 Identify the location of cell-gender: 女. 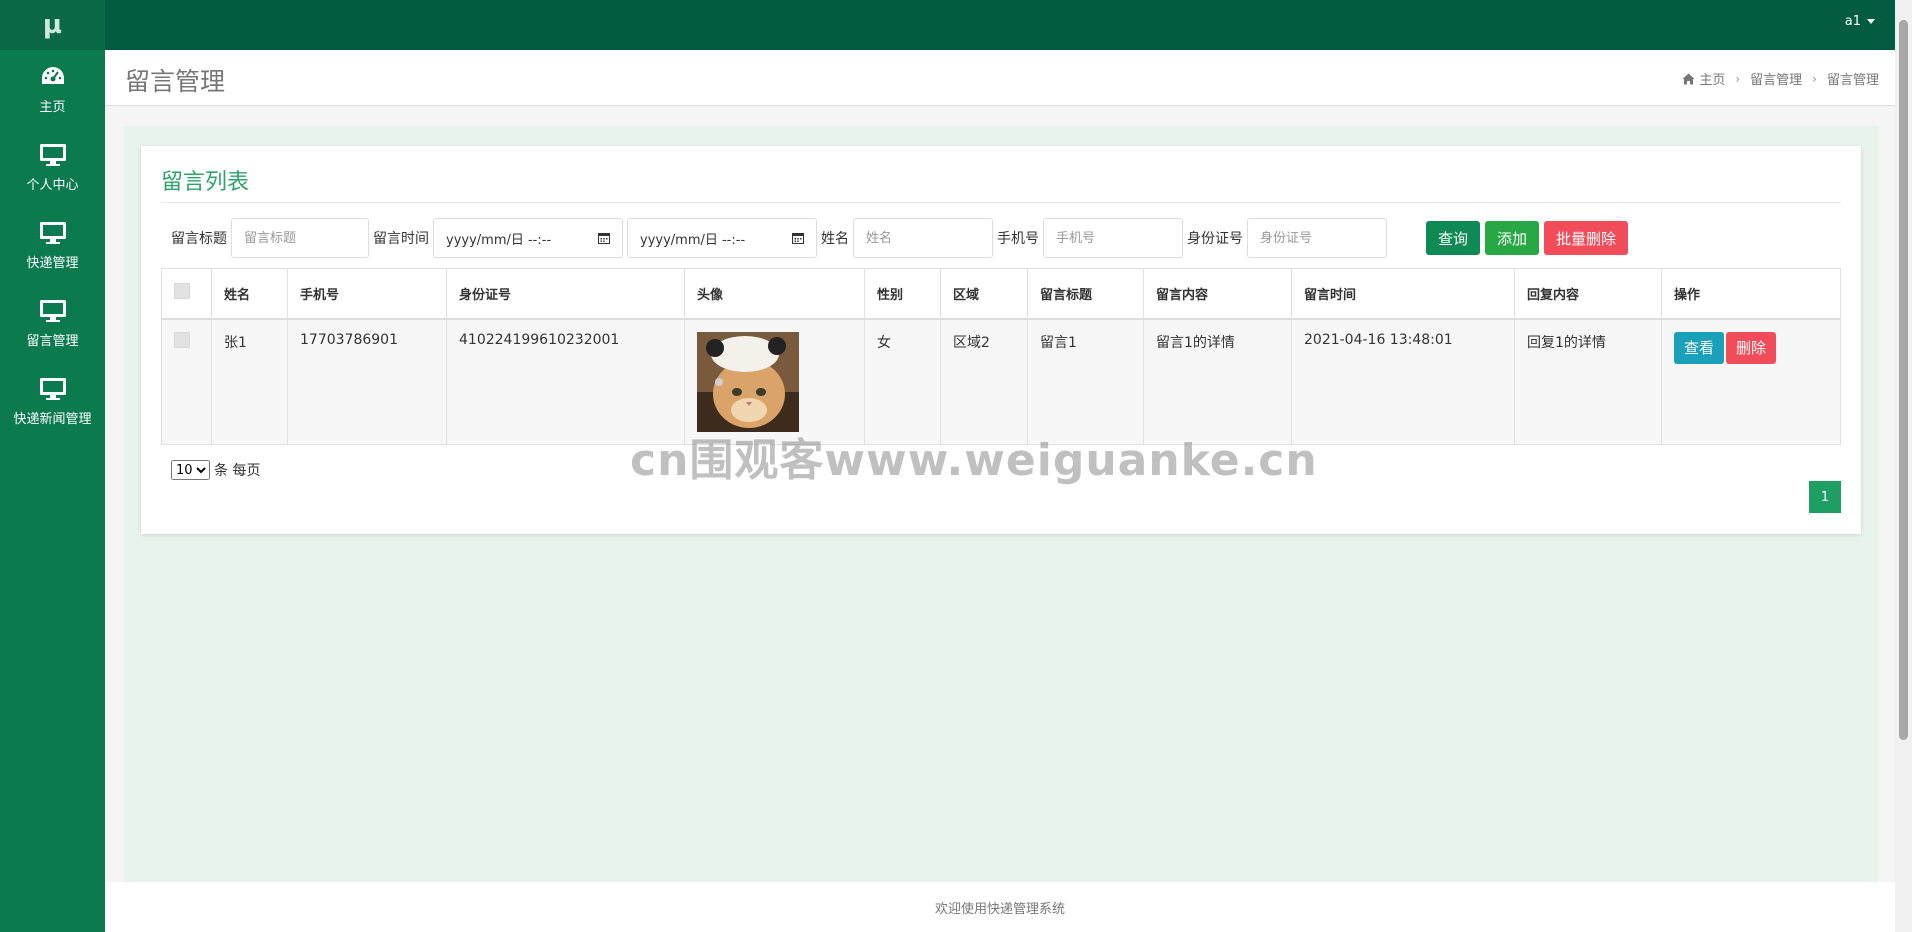
(902, 381).